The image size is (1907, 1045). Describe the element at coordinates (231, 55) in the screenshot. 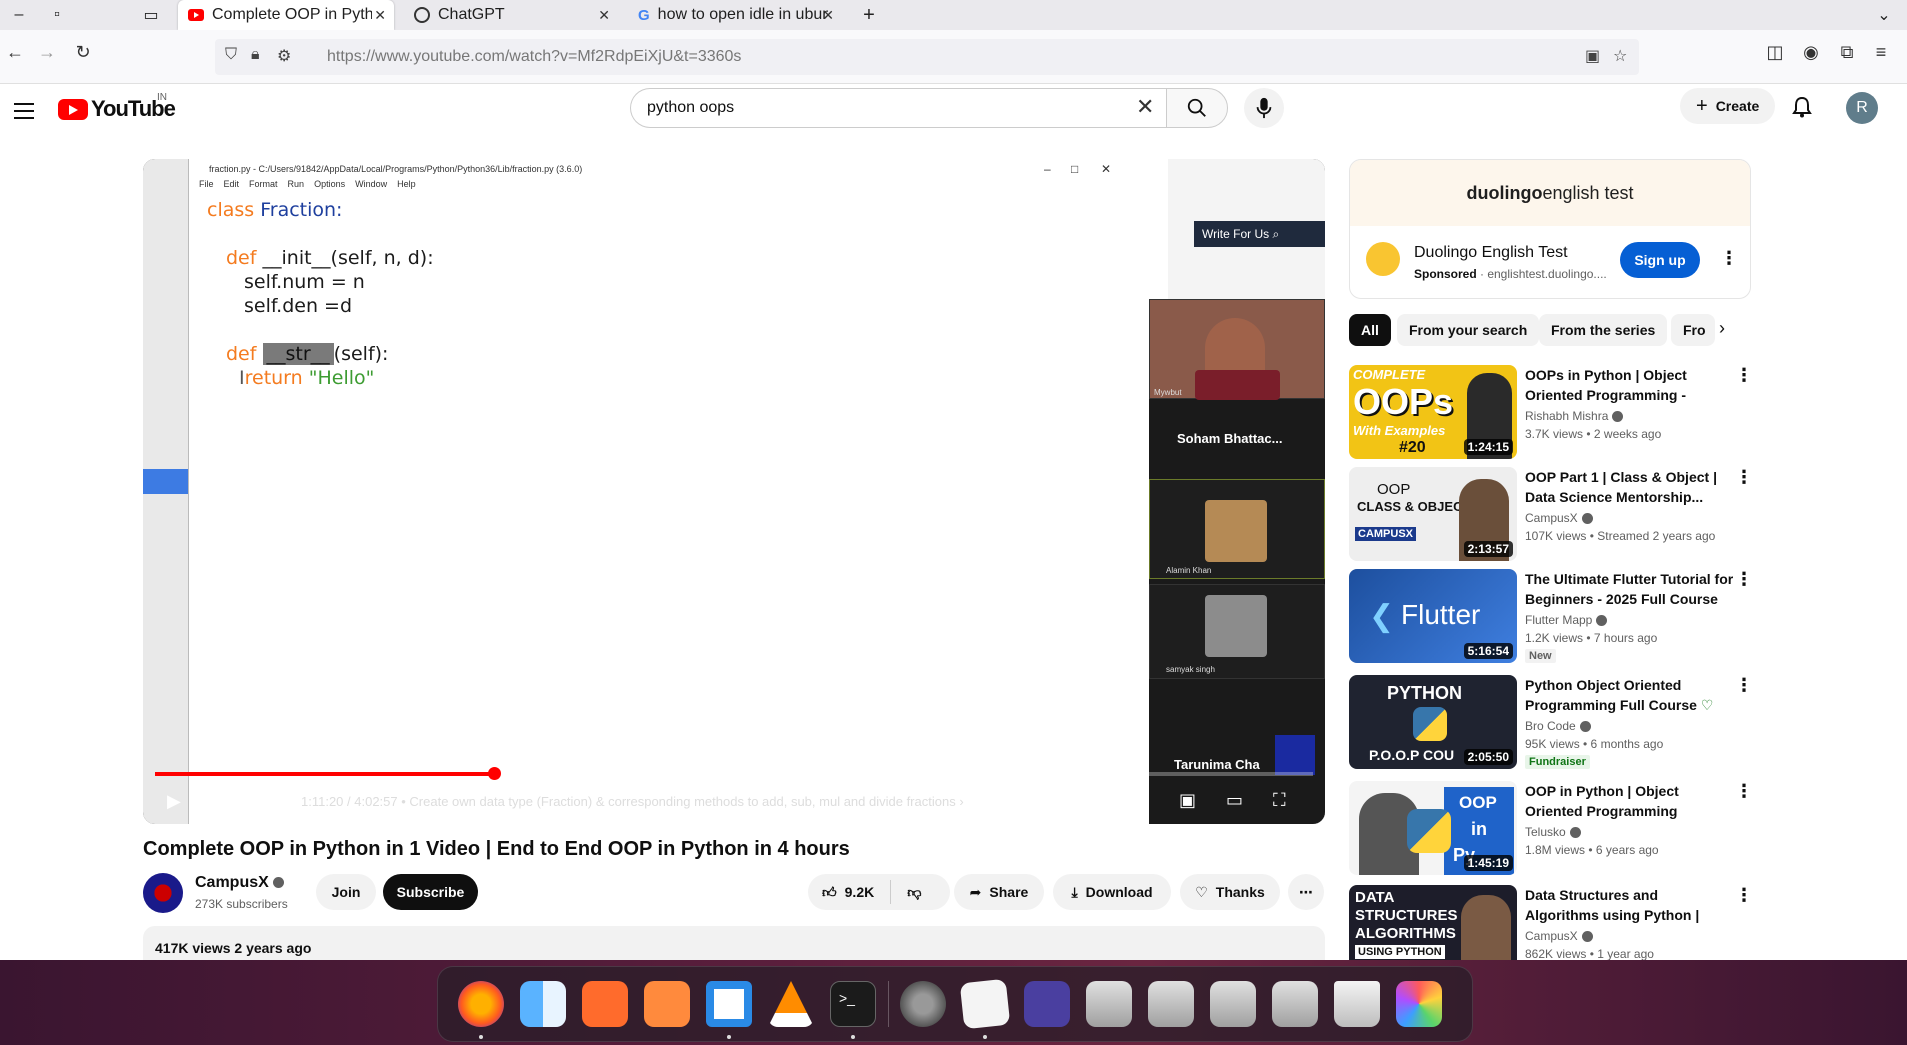

I see `shield-icon: ⛉` at that location.